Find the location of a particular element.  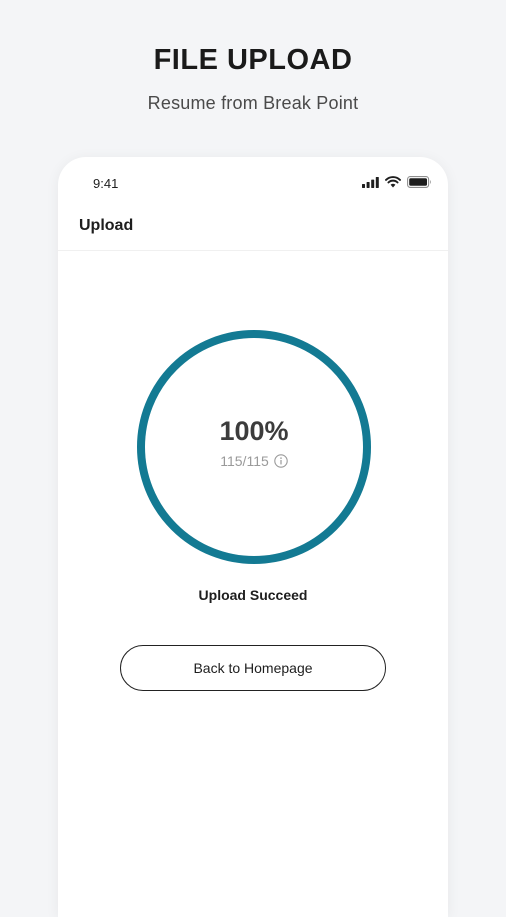

status-bar: 9:41 is located at coordinates (253, 182).